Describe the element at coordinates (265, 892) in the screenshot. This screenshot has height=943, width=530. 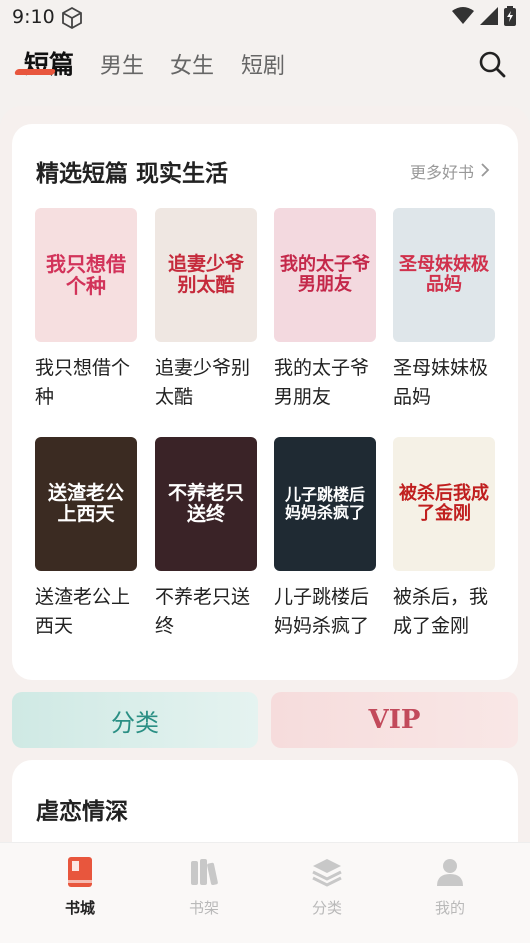
I see `bottom-nav: 书城 书架 分类 我的` at that location.